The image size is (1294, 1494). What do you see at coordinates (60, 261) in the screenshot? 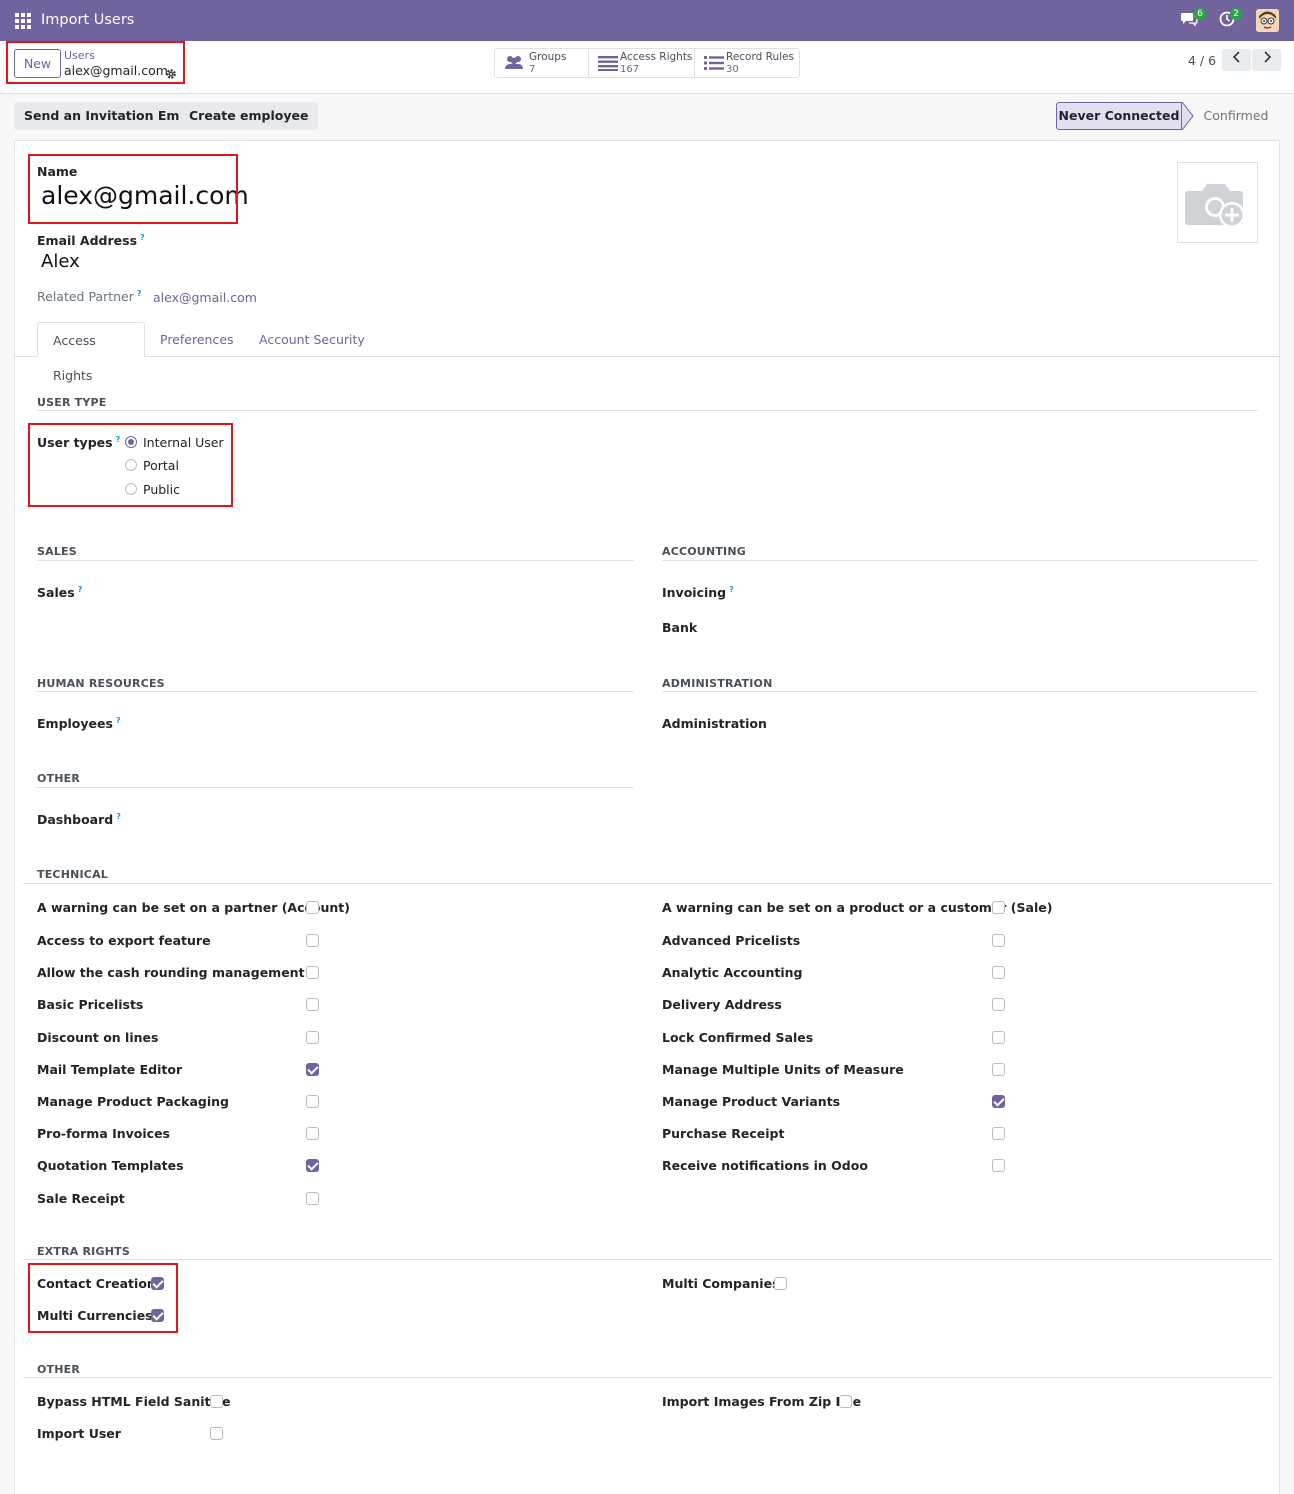
I see `email-field: Alex` at bounding box center [60, 261].